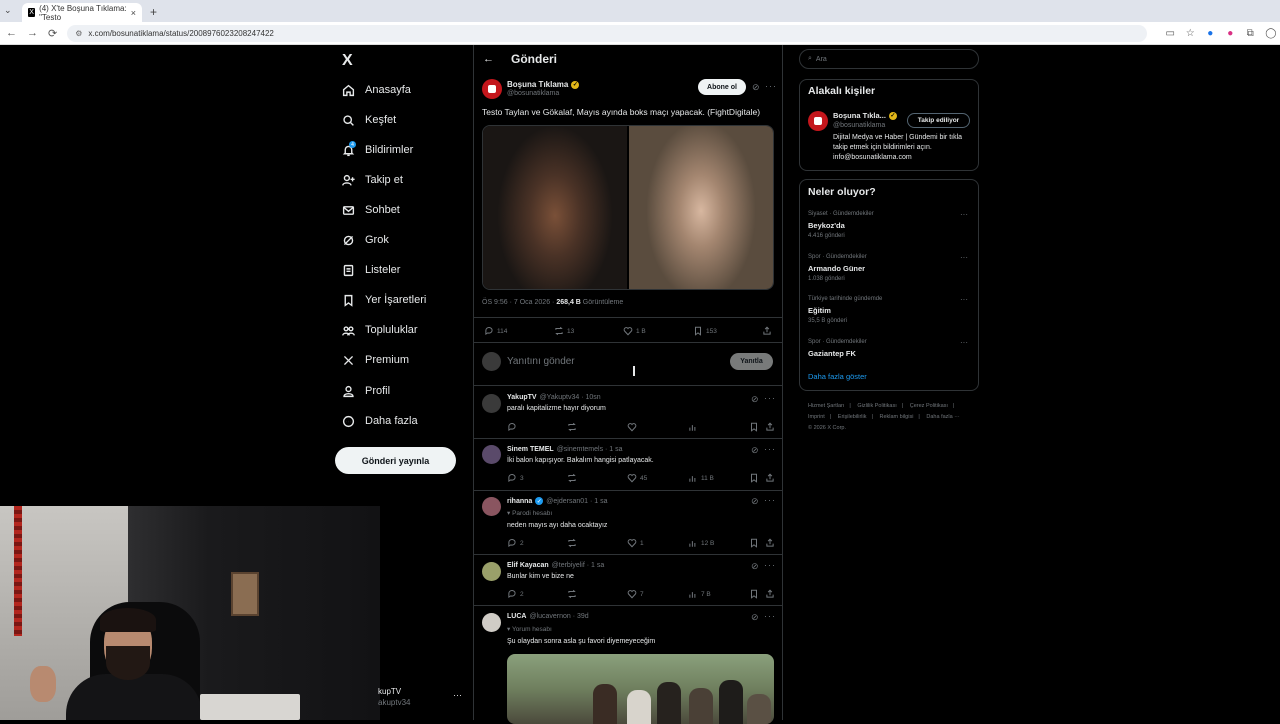 Image resolution: width=1280 pixels, height=724 pixels. What do you see at coordinates (555, 207) in the screenshot?
I see `media-image-left` at bounding box center [555, 207].